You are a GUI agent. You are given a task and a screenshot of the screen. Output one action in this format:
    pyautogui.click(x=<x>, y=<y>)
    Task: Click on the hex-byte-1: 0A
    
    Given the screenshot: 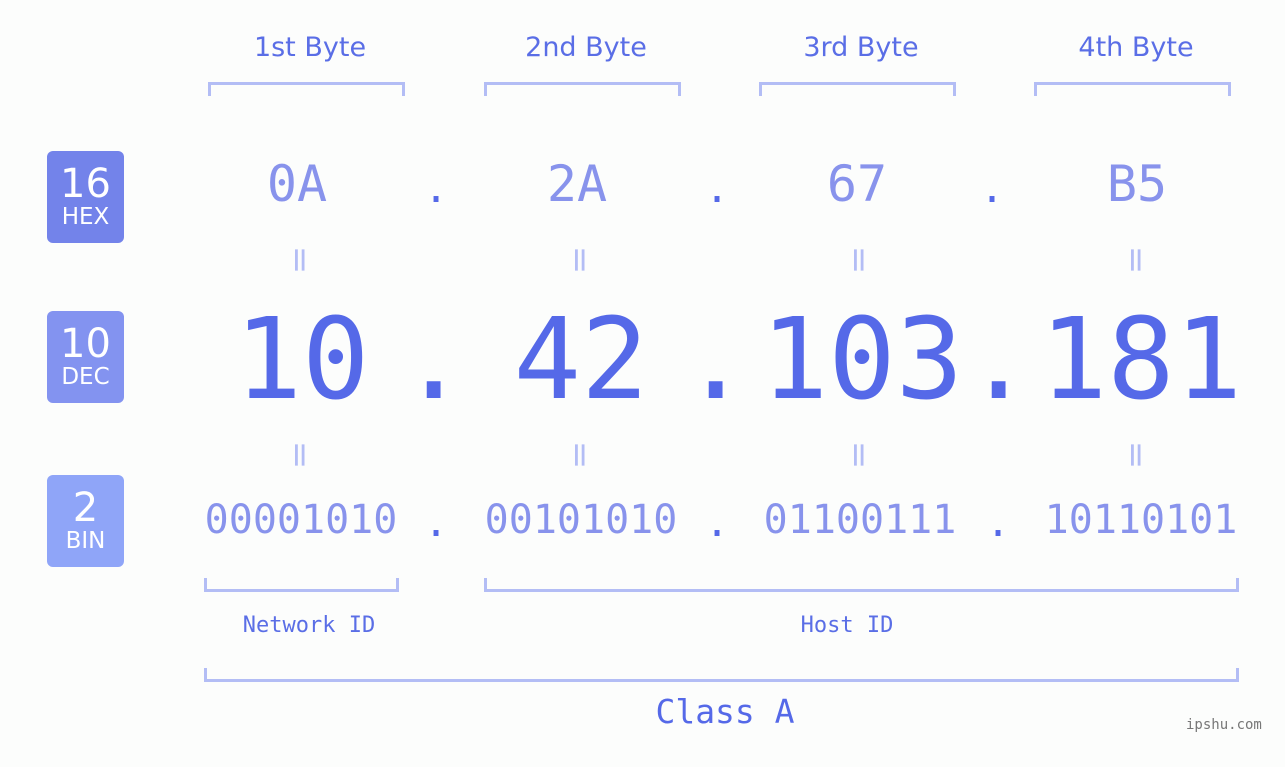 What is the action you would take?
    pyautogui.click(x=297, y=184)
    